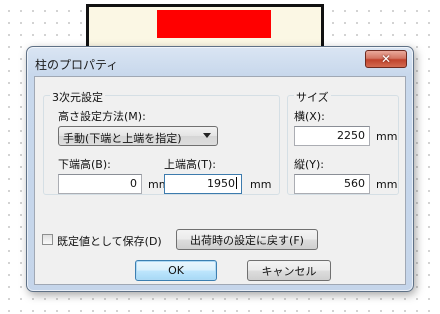  Describe the element at coordinates (190, 164) in the screenshot. I see `top-height-label: 上端高(T):` at that location.